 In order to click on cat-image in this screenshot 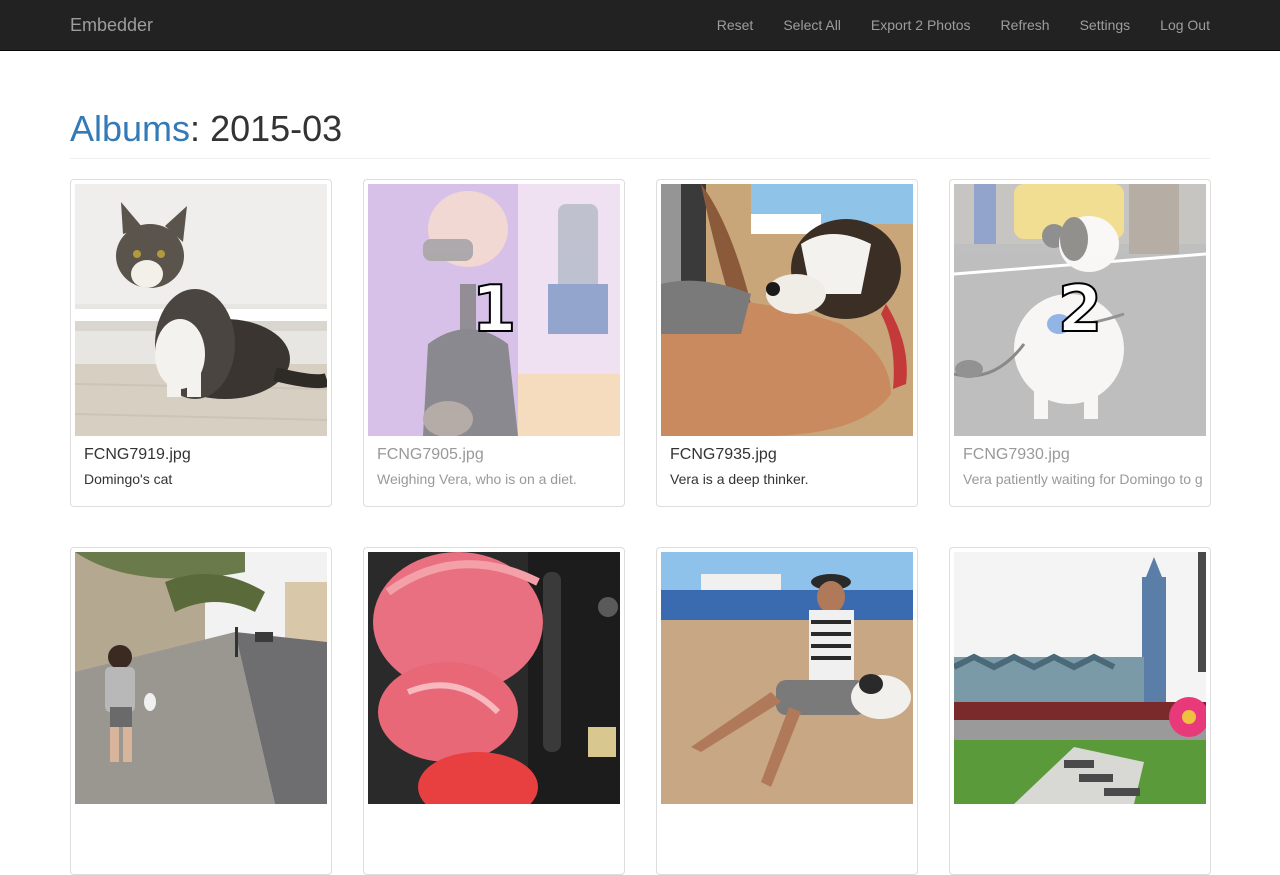, I will do `click(201, 310)`.